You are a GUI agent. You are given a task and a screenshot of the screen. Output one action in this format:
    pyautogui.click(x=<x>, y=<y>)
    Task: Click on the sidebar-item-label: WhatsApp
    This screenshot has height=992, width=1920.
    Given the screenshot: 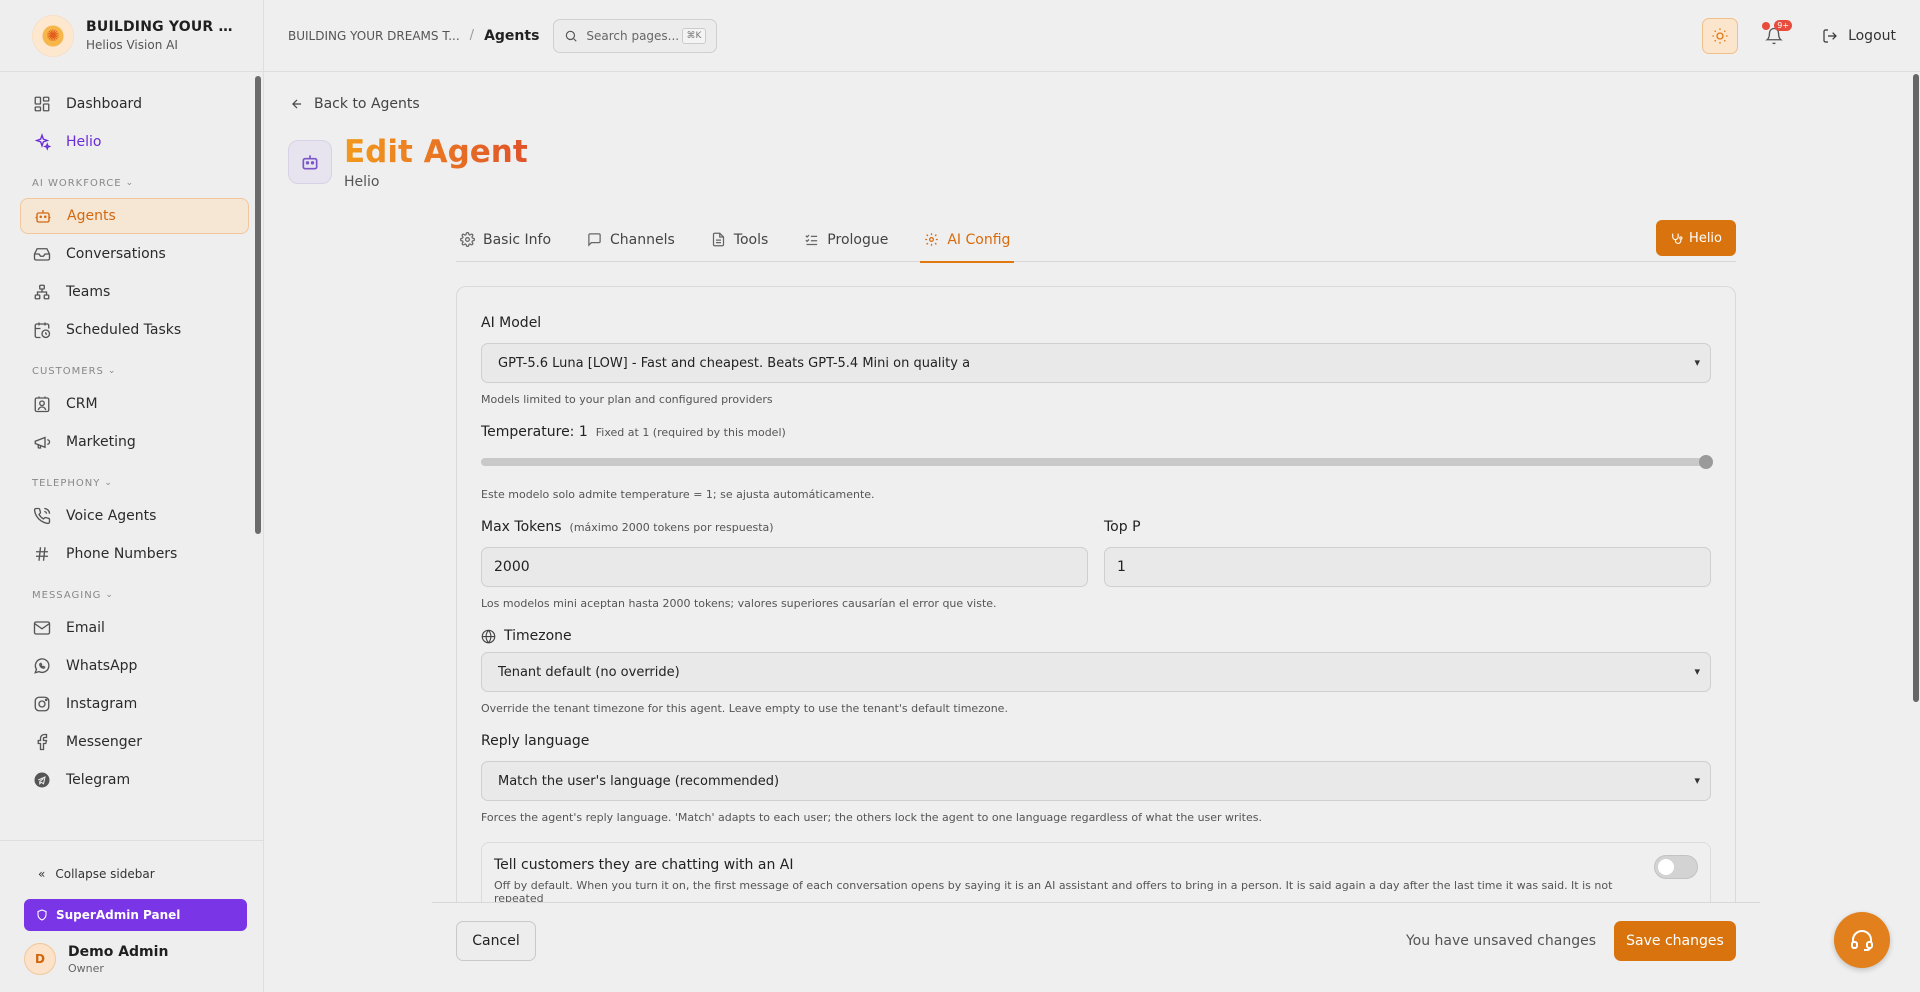 What is the action you would take?
    pyautogui.click(x=102, y=666)
    